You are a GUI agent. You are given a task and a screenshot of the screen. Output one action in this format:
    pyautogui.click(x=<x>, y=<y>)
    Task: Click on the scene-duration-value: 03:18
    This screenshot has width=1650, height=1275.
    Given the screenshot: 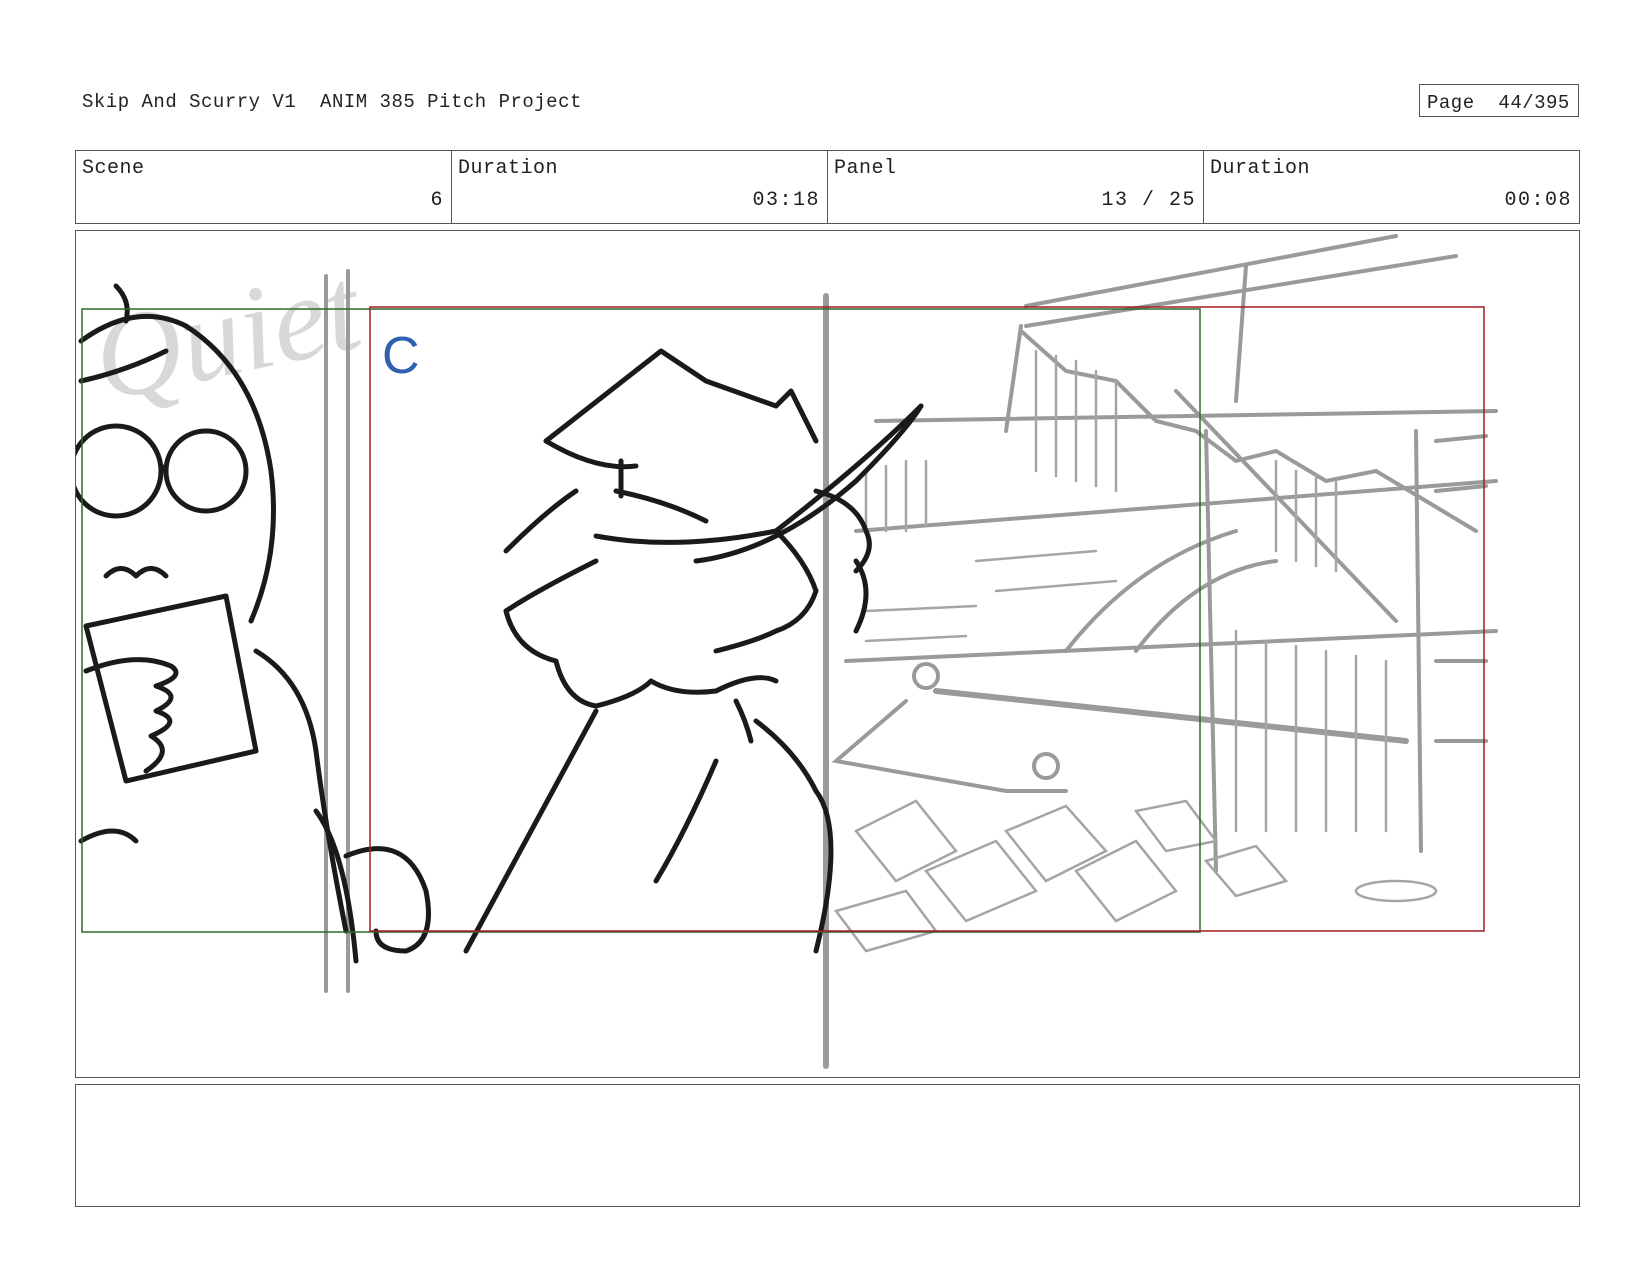 What is the action you would take?
    pyautogui.click(x=786, y=200)
    